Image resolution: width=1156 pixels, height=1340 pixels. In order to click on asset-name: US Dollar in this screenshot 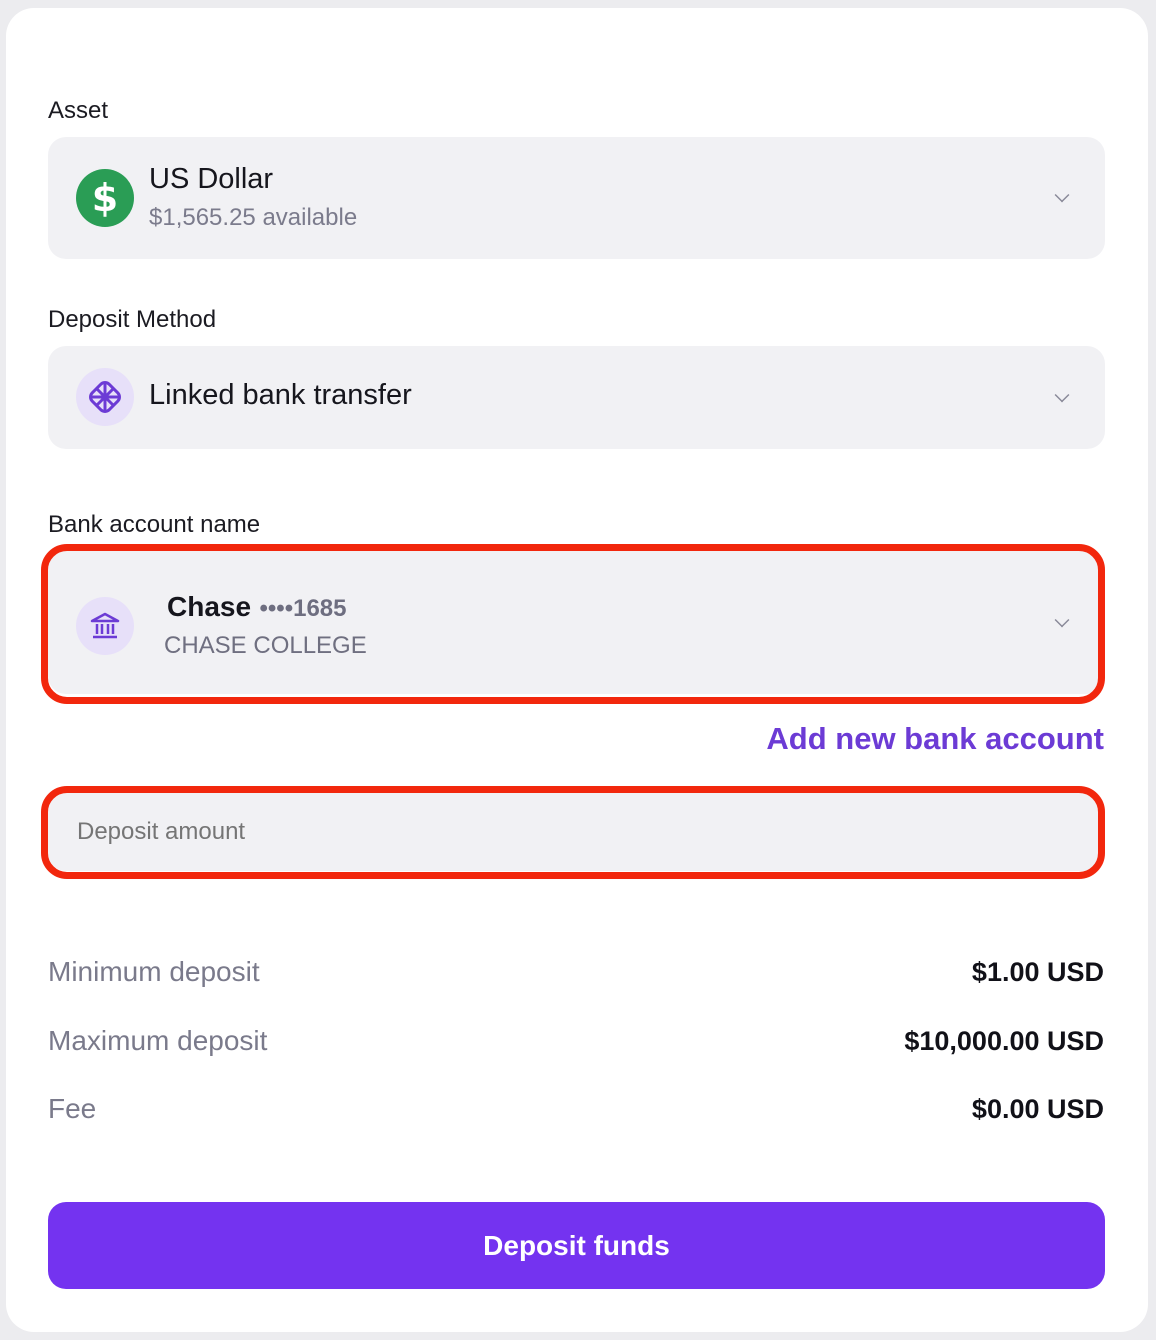, I will do `click(211, 179)`.